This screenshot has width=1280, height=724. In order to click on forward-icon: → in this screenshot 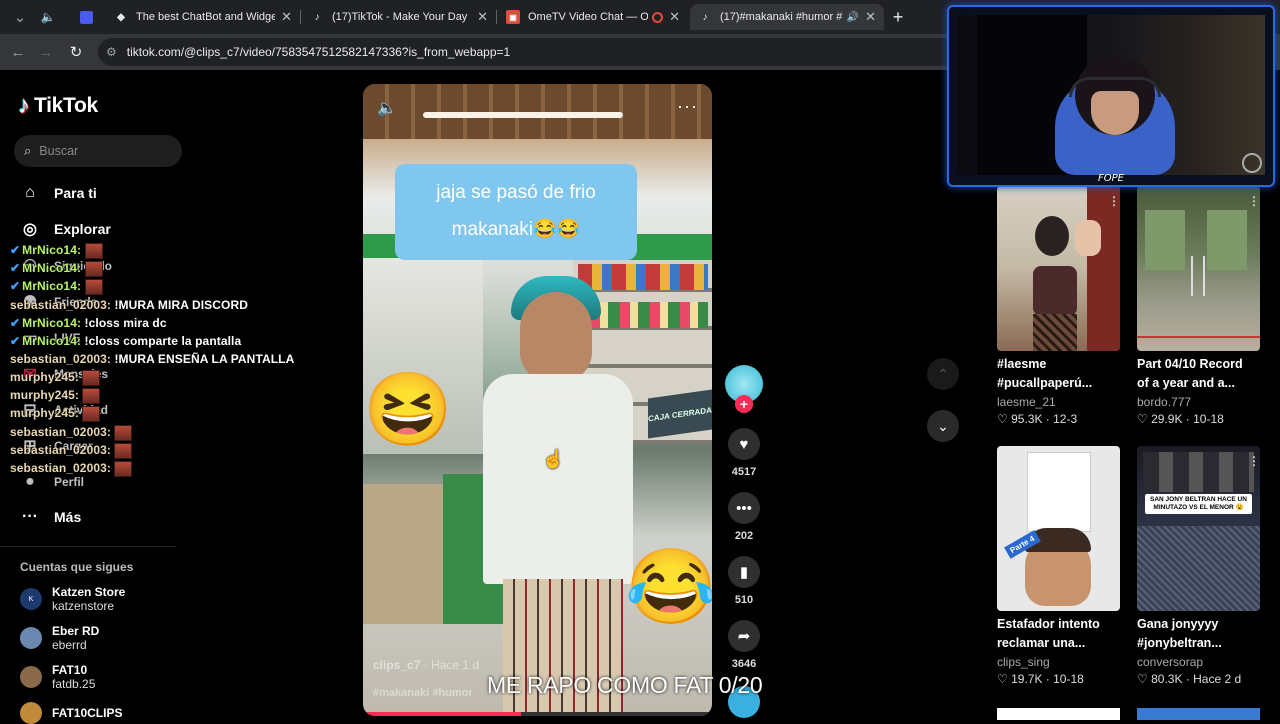, I will do `click(46, 52)`.